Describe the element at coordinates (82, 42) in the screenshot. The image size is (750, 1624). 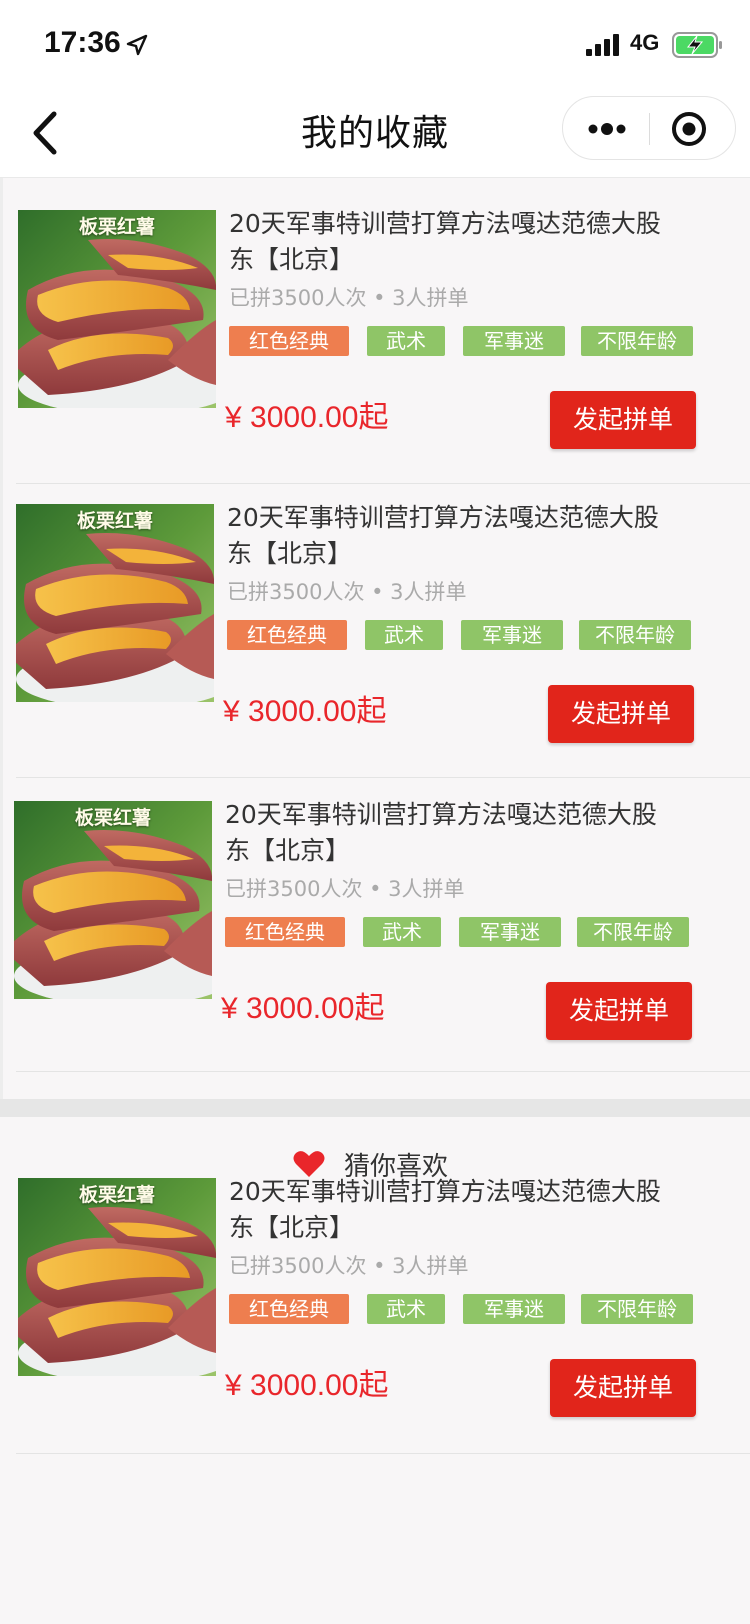
I see `status-time: 17:36` at that location.